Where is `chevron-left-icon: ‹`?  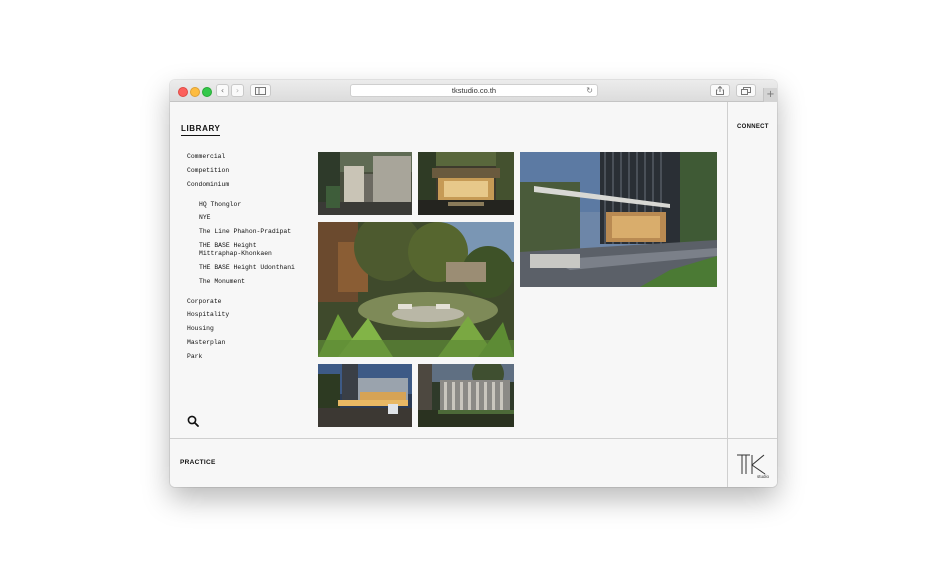
chevron-left-icon: ‹ is located at coordinates (222, 90).